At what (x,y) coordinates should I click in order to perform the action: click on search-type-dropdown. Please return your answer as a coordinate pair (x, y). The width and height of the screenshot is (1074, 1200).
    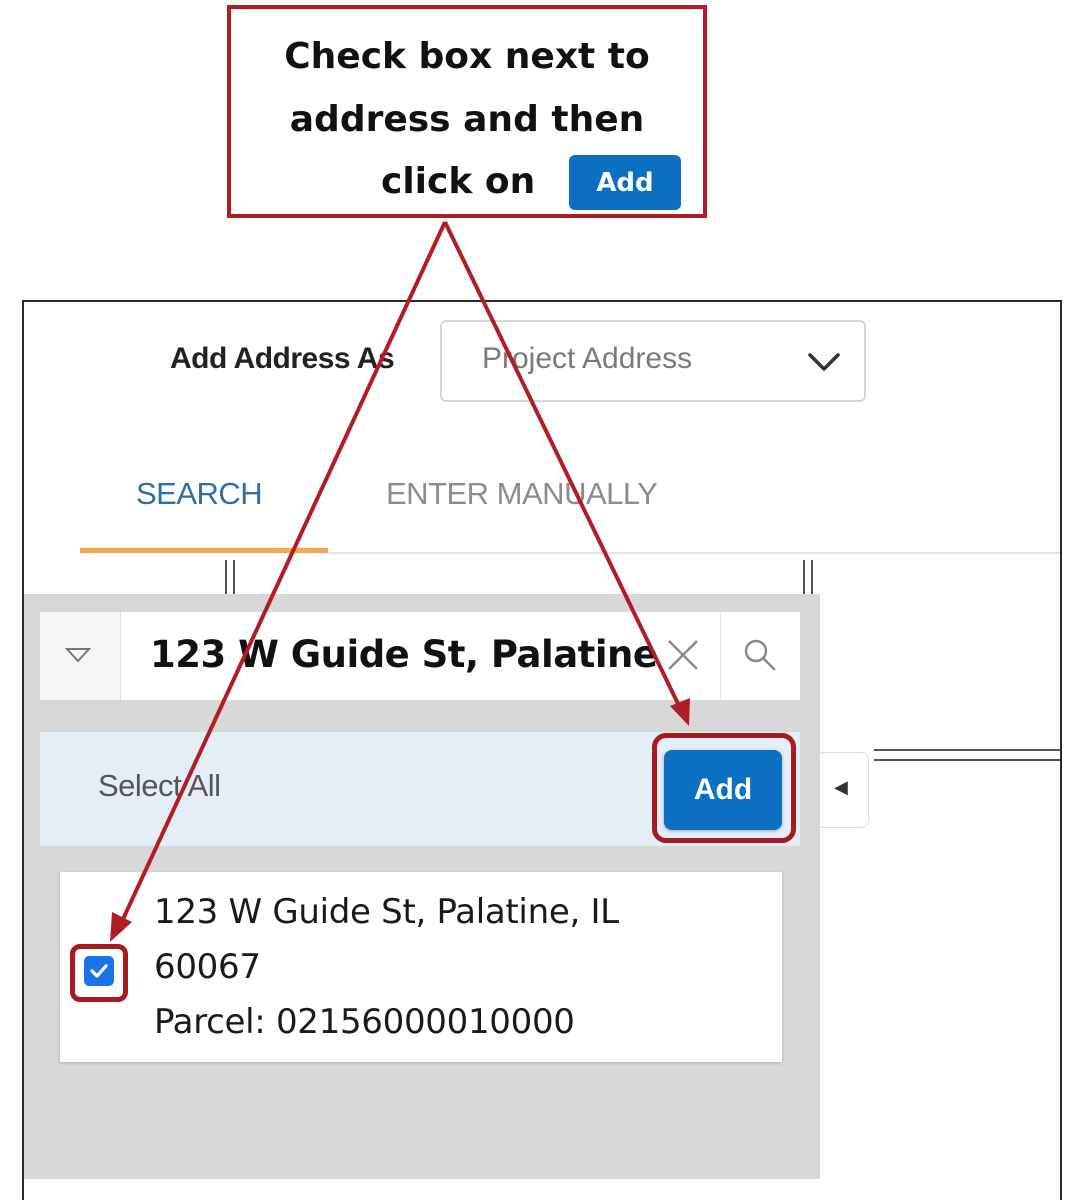
    Looking at the image, I should click on (80, 656).